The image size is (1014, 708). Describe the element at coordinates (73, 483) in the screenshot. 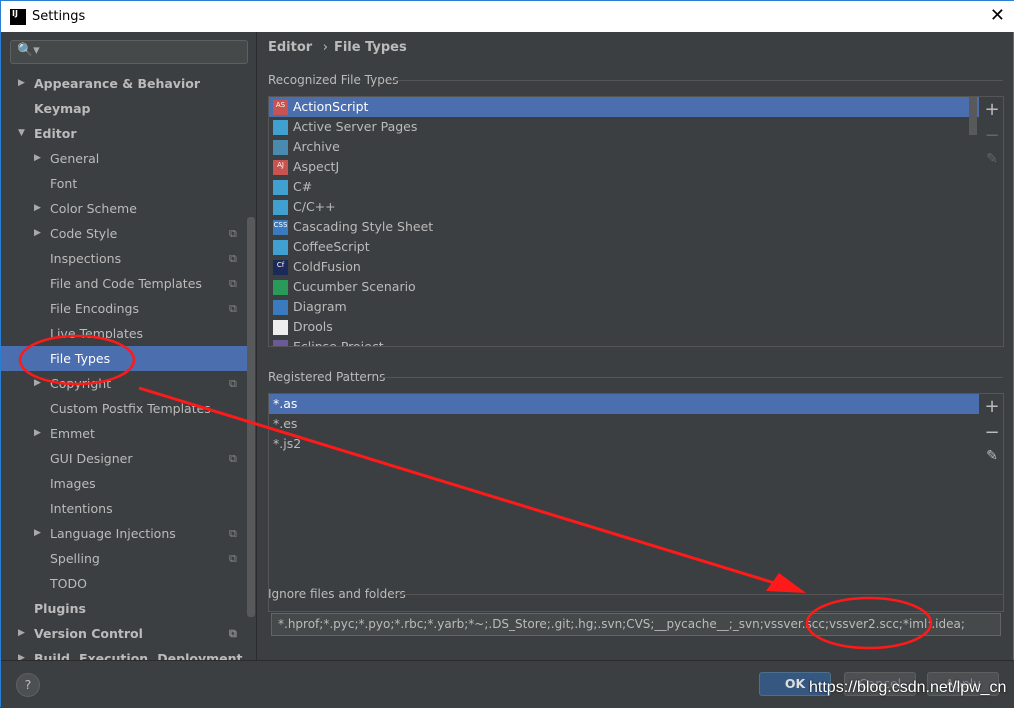

I see `tree-item-label: Images` at that location.